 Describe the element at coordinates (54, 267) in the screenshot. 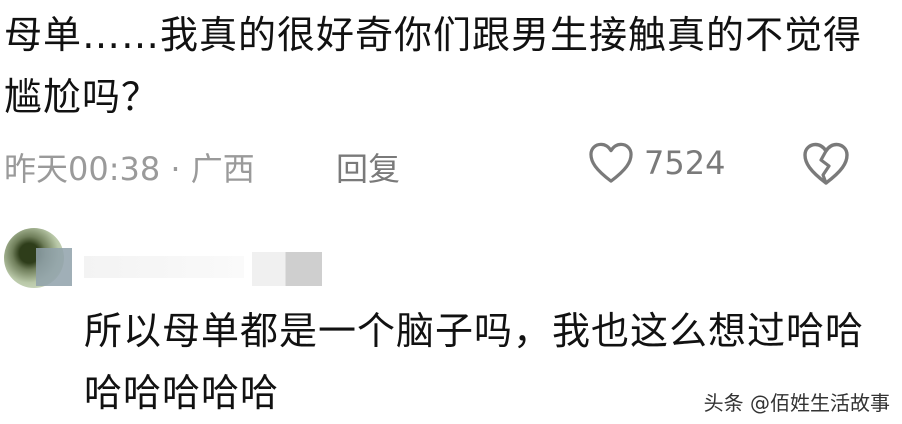

I see `avatar-mosaic` at that location.